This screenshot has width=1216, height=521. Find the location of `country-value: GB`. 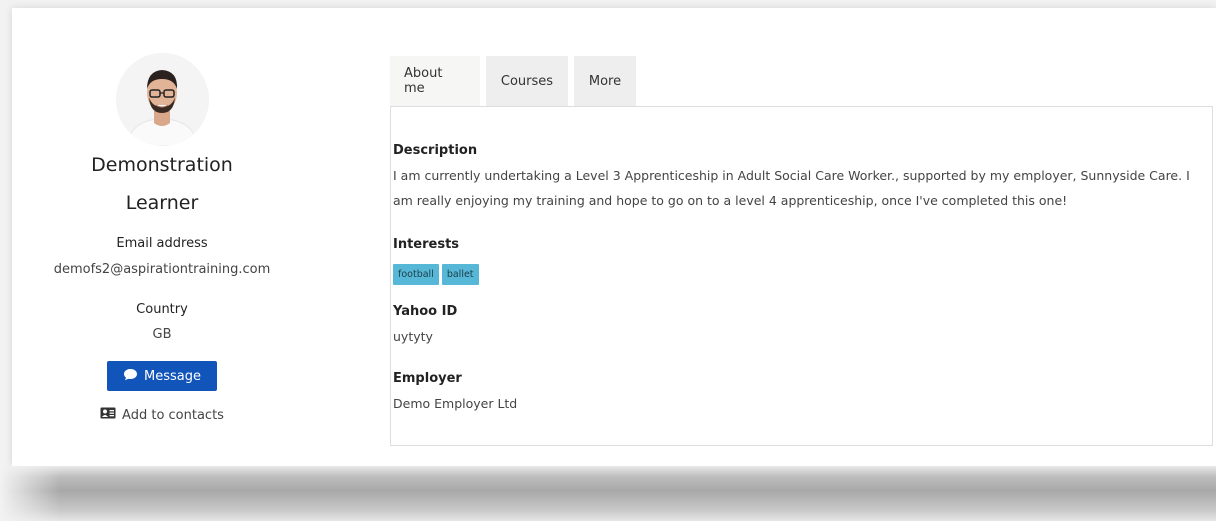

country-value: GB is located at coordinates (162, 334).